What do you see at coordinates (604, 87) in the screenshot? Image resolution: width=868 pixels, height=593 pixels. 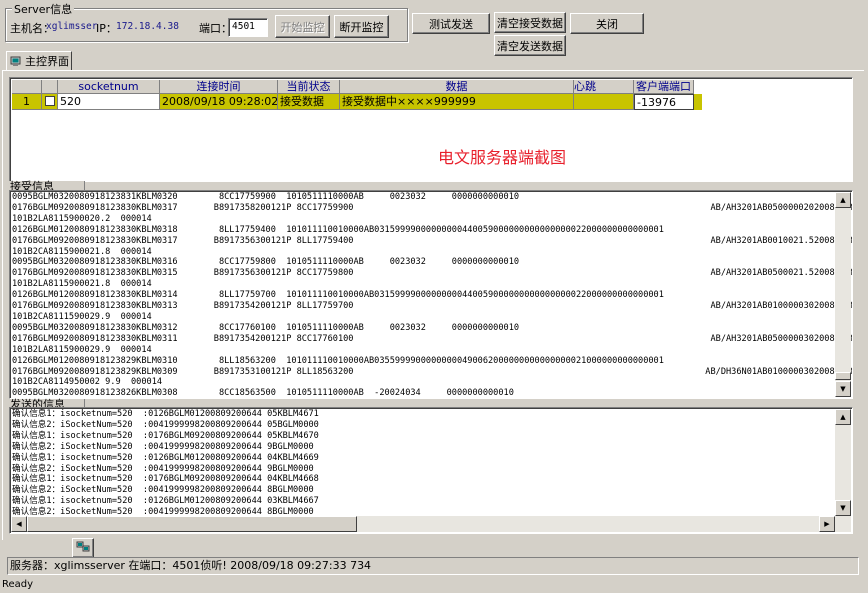 I see `grid-header-heartbeat: 心跳` at bounding box center [604, 87].